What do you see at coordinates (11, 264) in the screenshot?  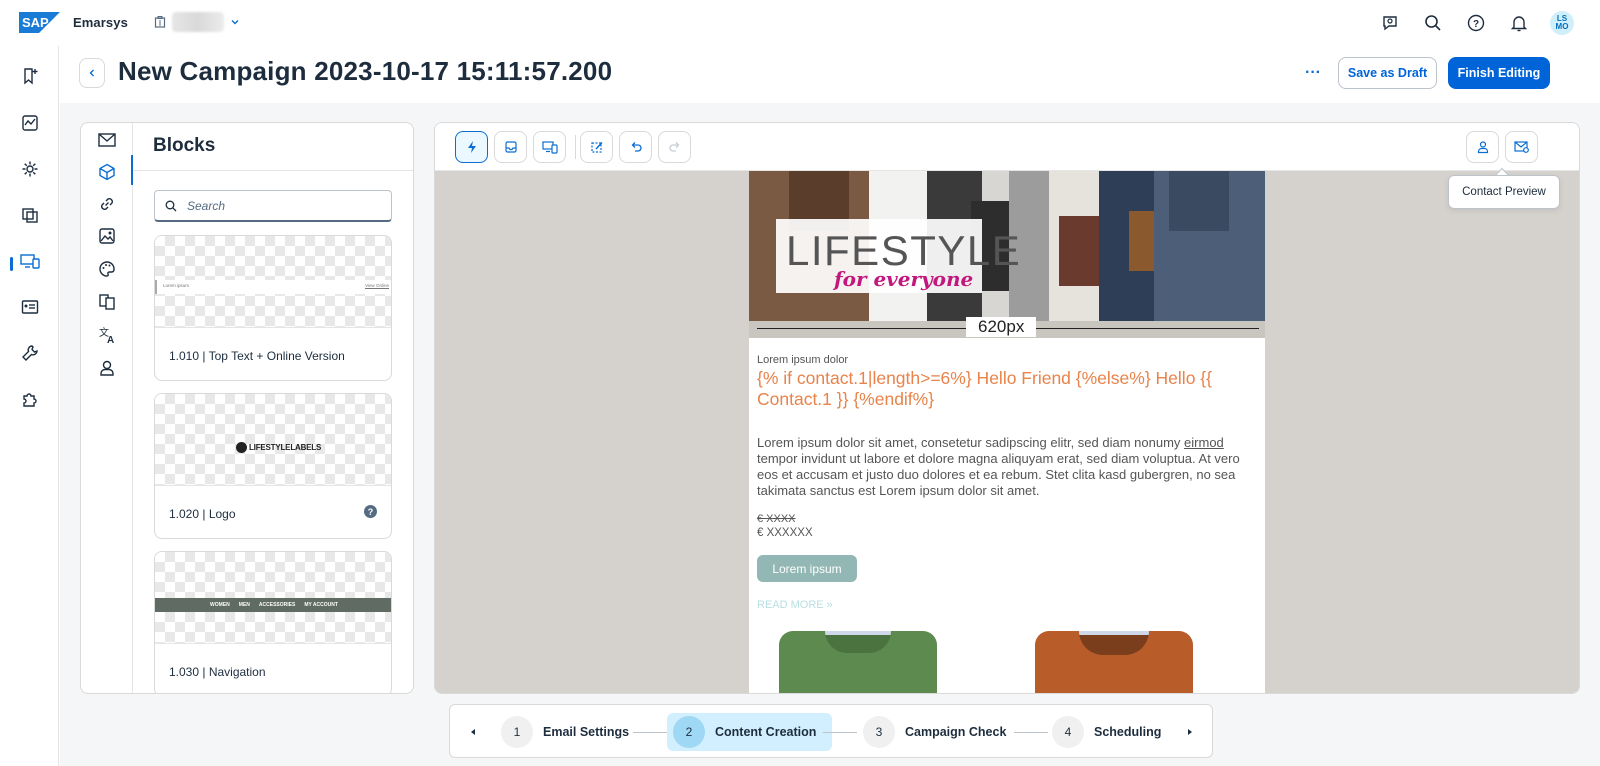 I see `nav-active-indicator` at bounding box center [11, 264].